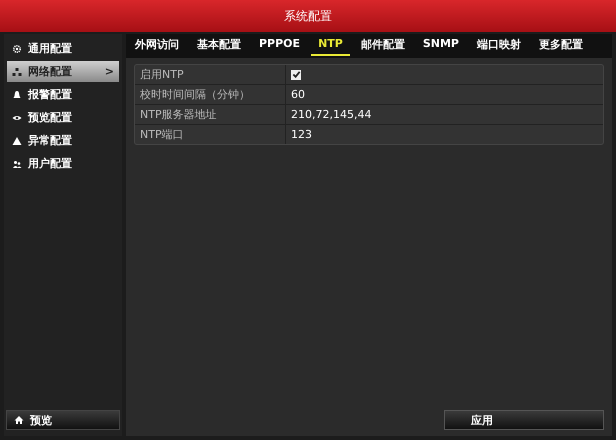 This screenshot has width=616, height=440. Describe the element at coordinates (17, 163) in the screenshot. I see `users-icon` at that location.